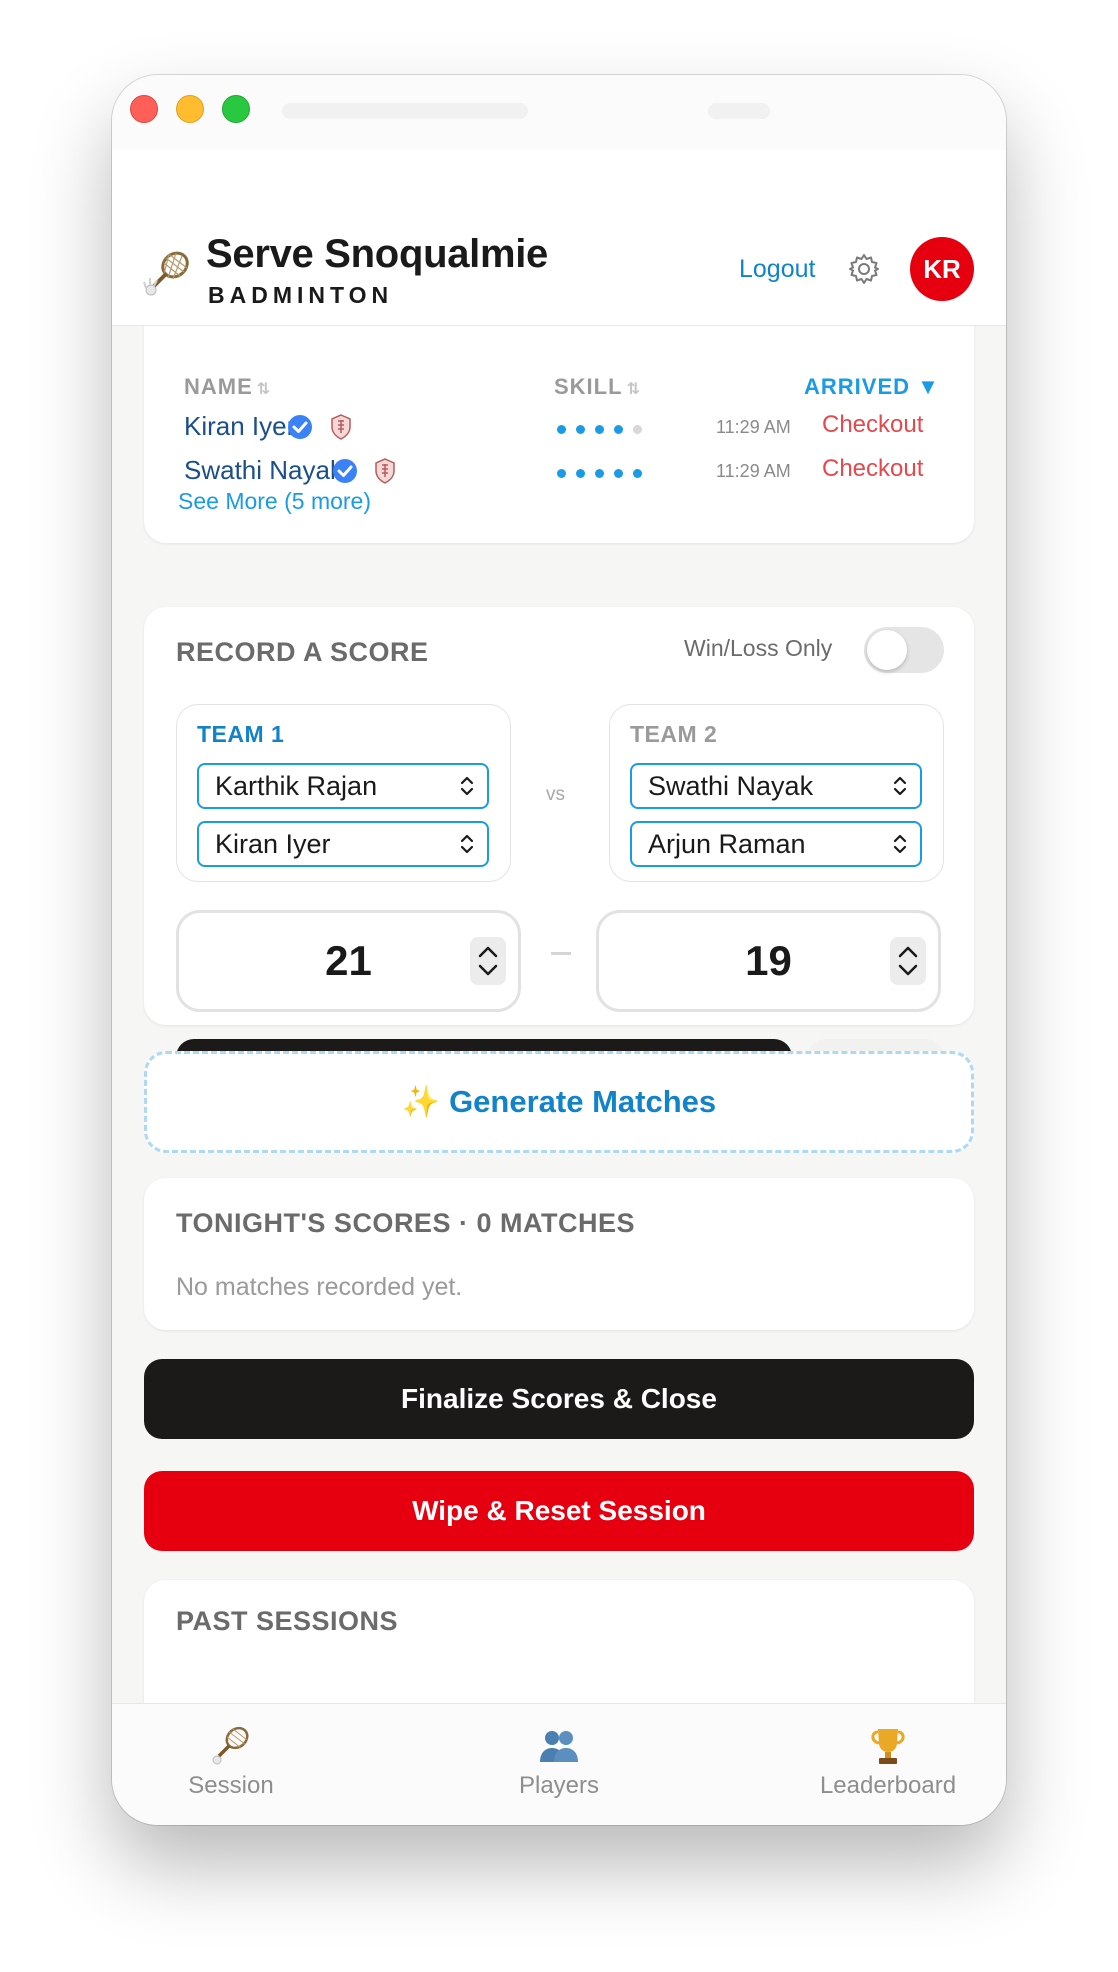  I want to click on team2-player2-select: Arjun Raman, so click(776, 844).